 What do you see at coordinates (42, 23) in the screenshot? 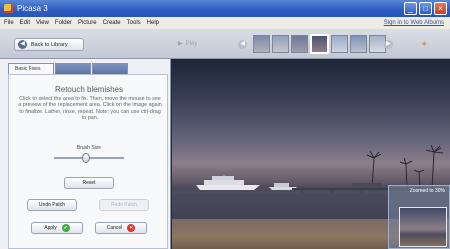
I see `menu-view: View` at bounding box center [42, 23].